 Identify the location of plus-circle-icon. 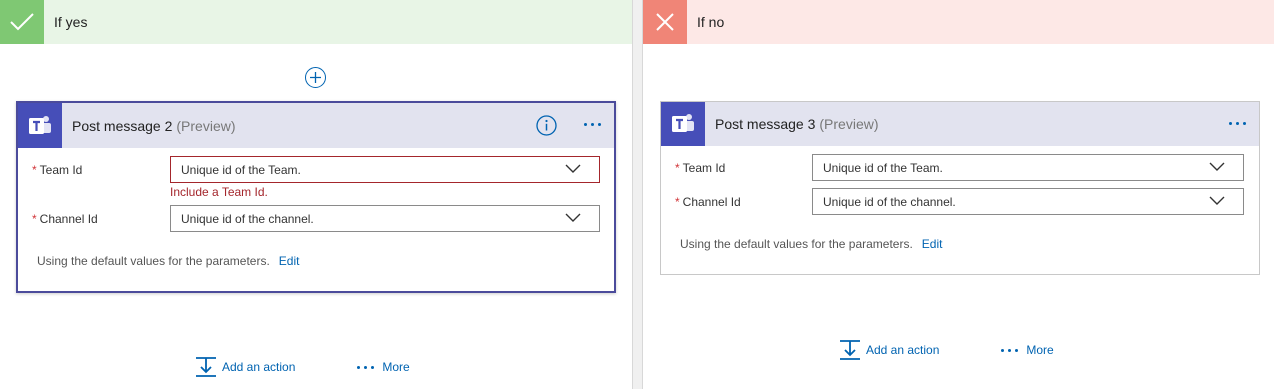
(315, 77).